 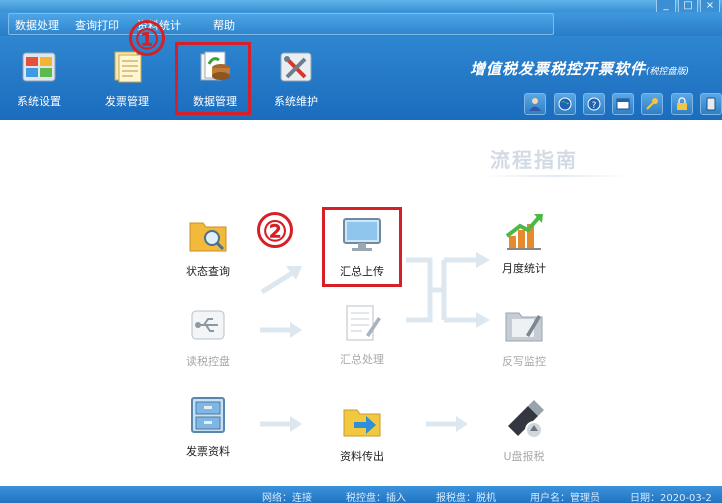 I want to click on status-report-disk: 报税盘：脱机, so click(x=466, y=498).